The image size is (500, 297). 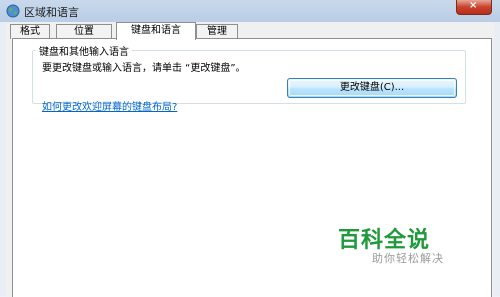 I want to click on tab-location: 位置, so click(x=84, y=31).